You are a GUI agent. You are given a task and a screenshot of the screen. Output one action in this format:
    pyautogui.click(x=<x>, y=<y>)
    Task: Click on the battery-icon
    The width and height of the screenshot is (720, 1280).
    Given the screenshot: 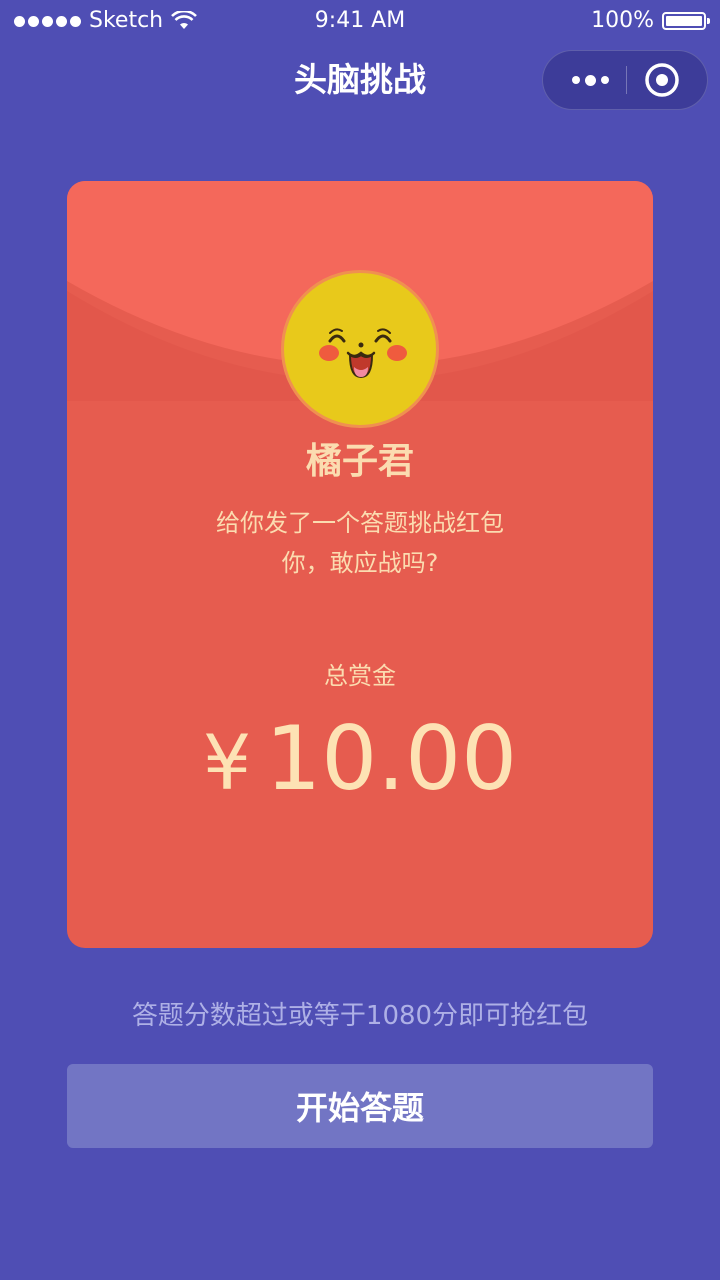 What is the action you would take?
    pyautogui.click(x=686, y=21)
    